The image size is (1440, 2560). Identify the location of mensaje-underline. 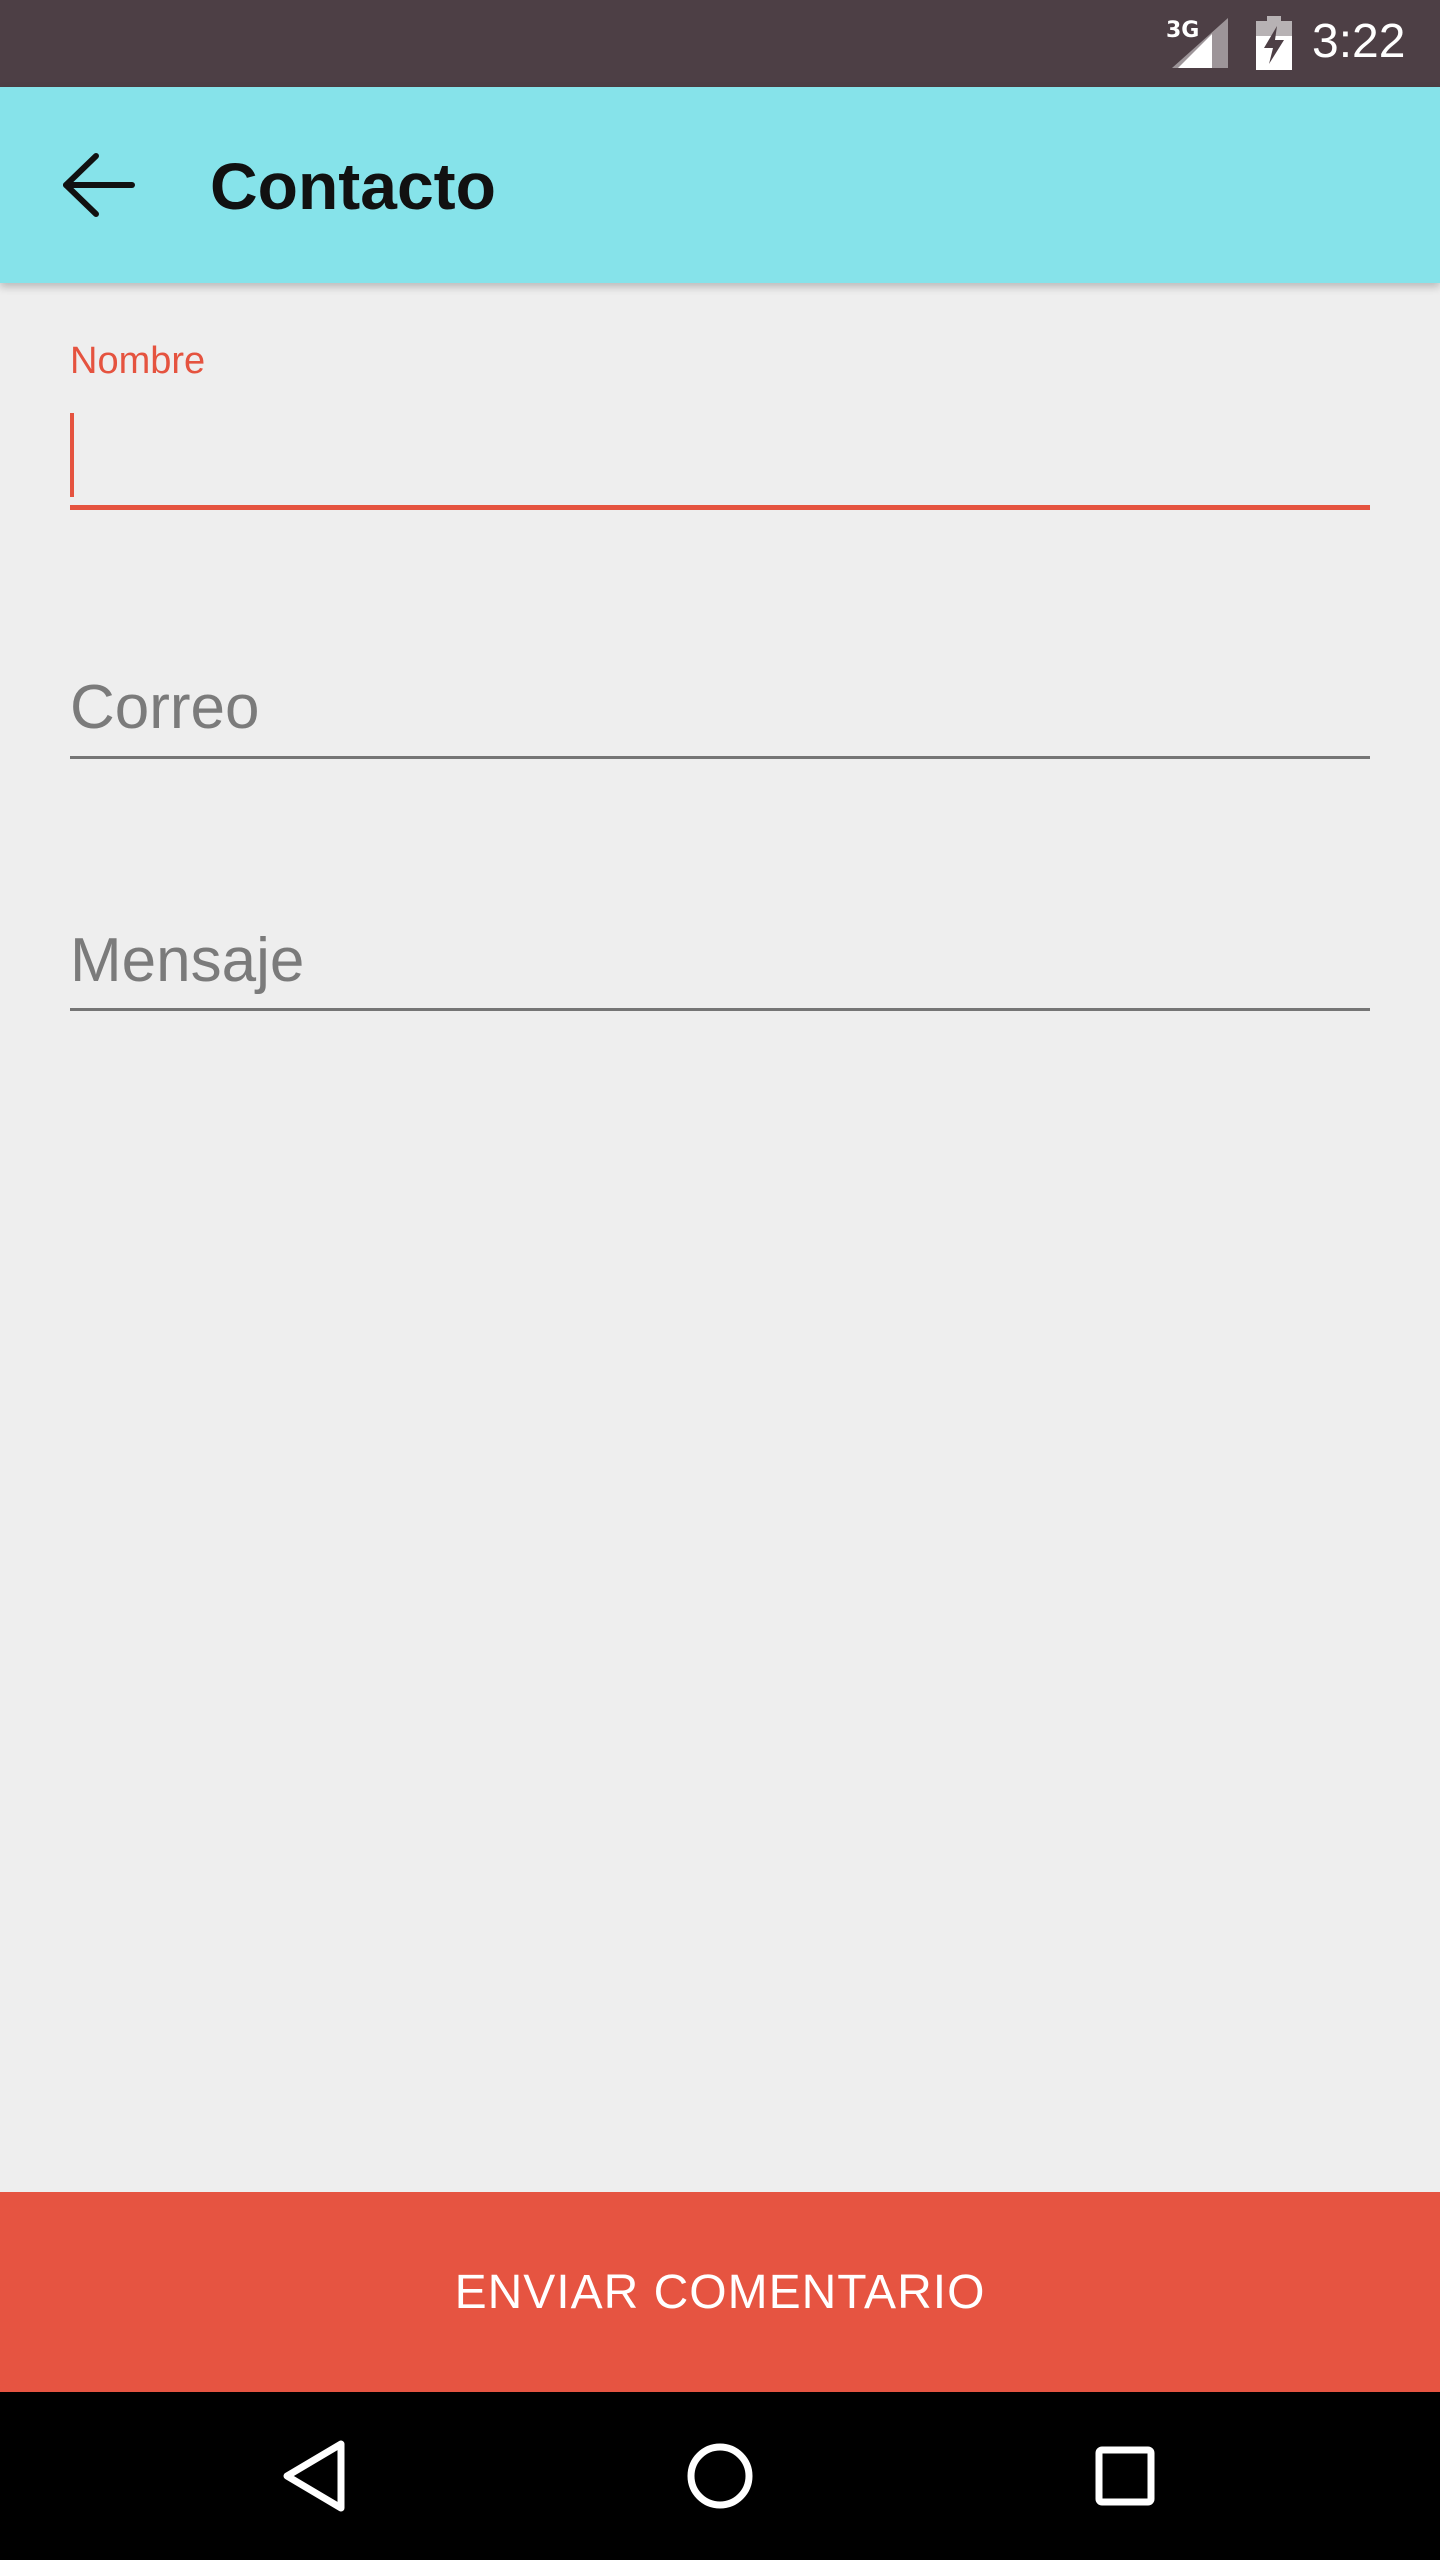
(720, 1009).